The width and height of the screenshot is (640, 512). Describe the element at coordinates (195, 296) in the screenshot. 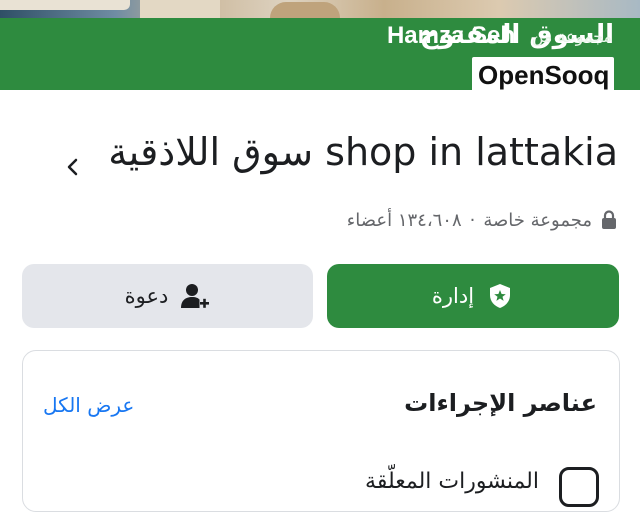

I see `add-person-icon` at that location.